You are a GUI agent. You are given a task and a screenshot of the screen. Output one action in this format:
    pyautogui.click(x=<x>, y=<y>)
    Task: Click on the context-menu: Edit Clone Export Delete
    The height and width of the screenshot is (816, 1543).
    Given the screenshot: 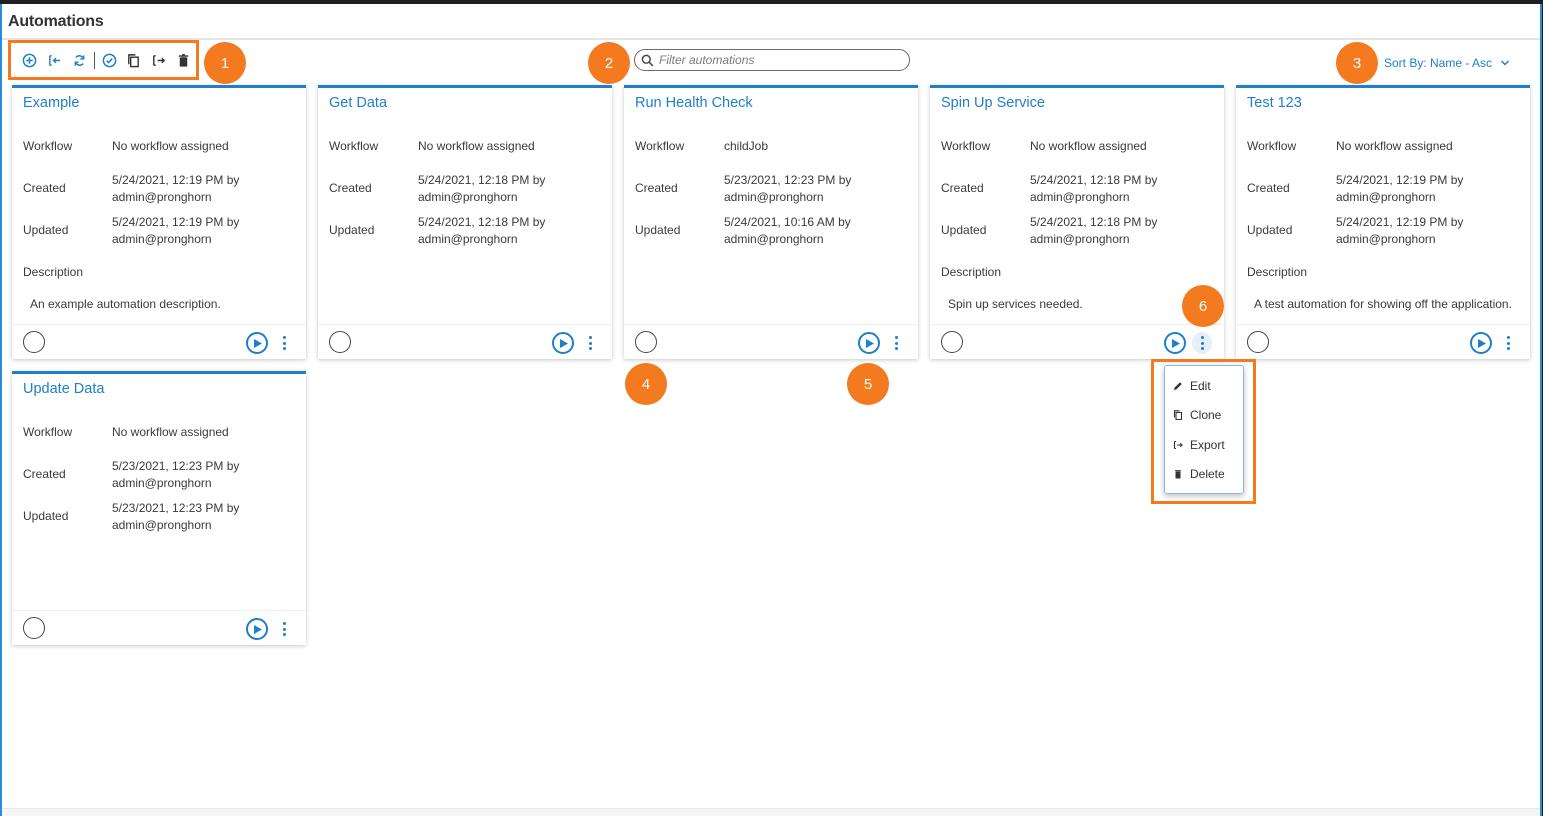 What is the action you would take?
    pyautogui.click(x=1204, y=429)
    